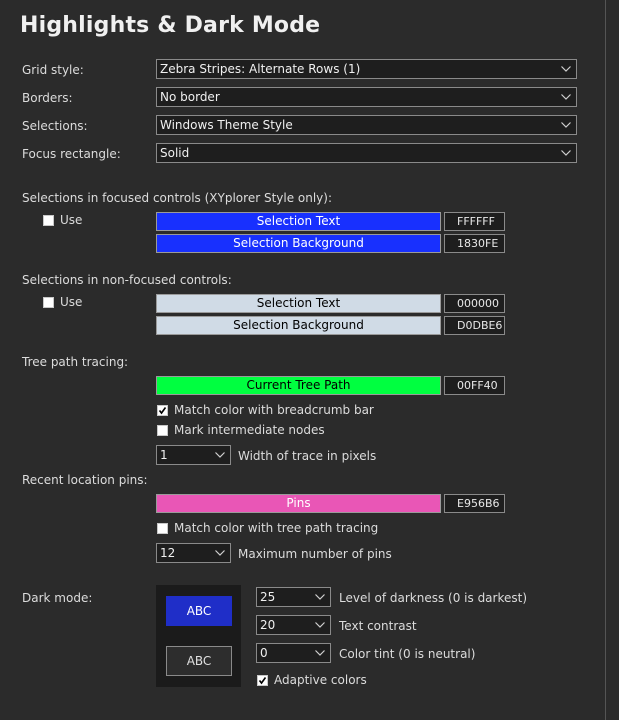 The width and height of the screenshot is (619, 720). Describe the element at coordinates (162, 528) in the screenshot. I see `match-tree-checkbox` at that location.